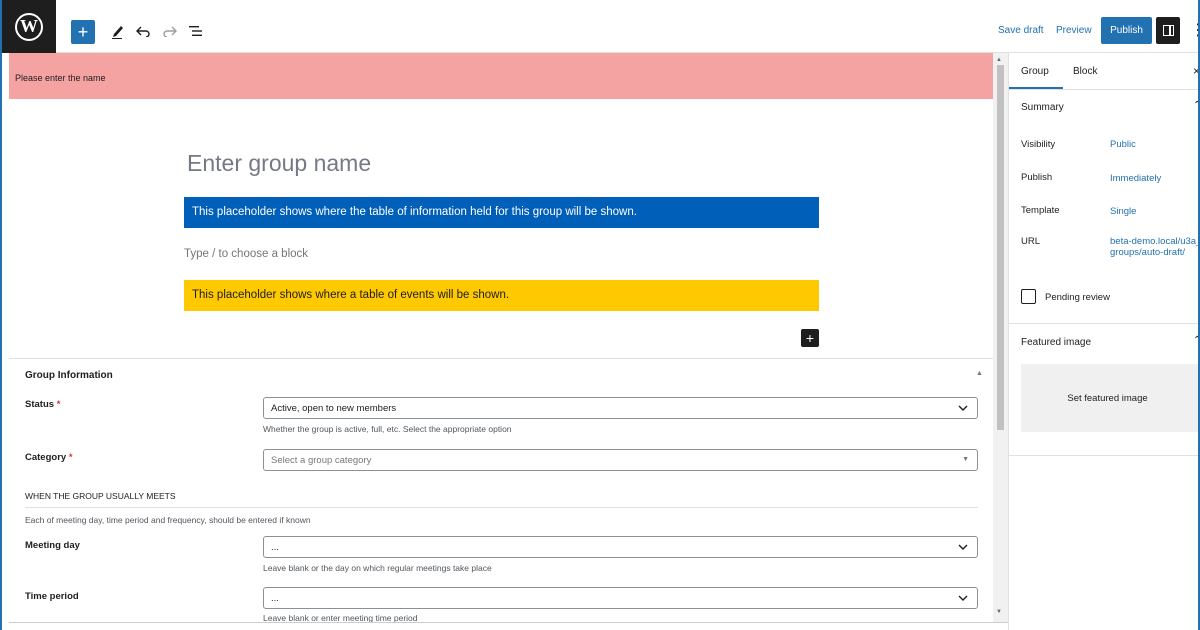  I want to click on pending-review-checkbox, so click(1028, 296).